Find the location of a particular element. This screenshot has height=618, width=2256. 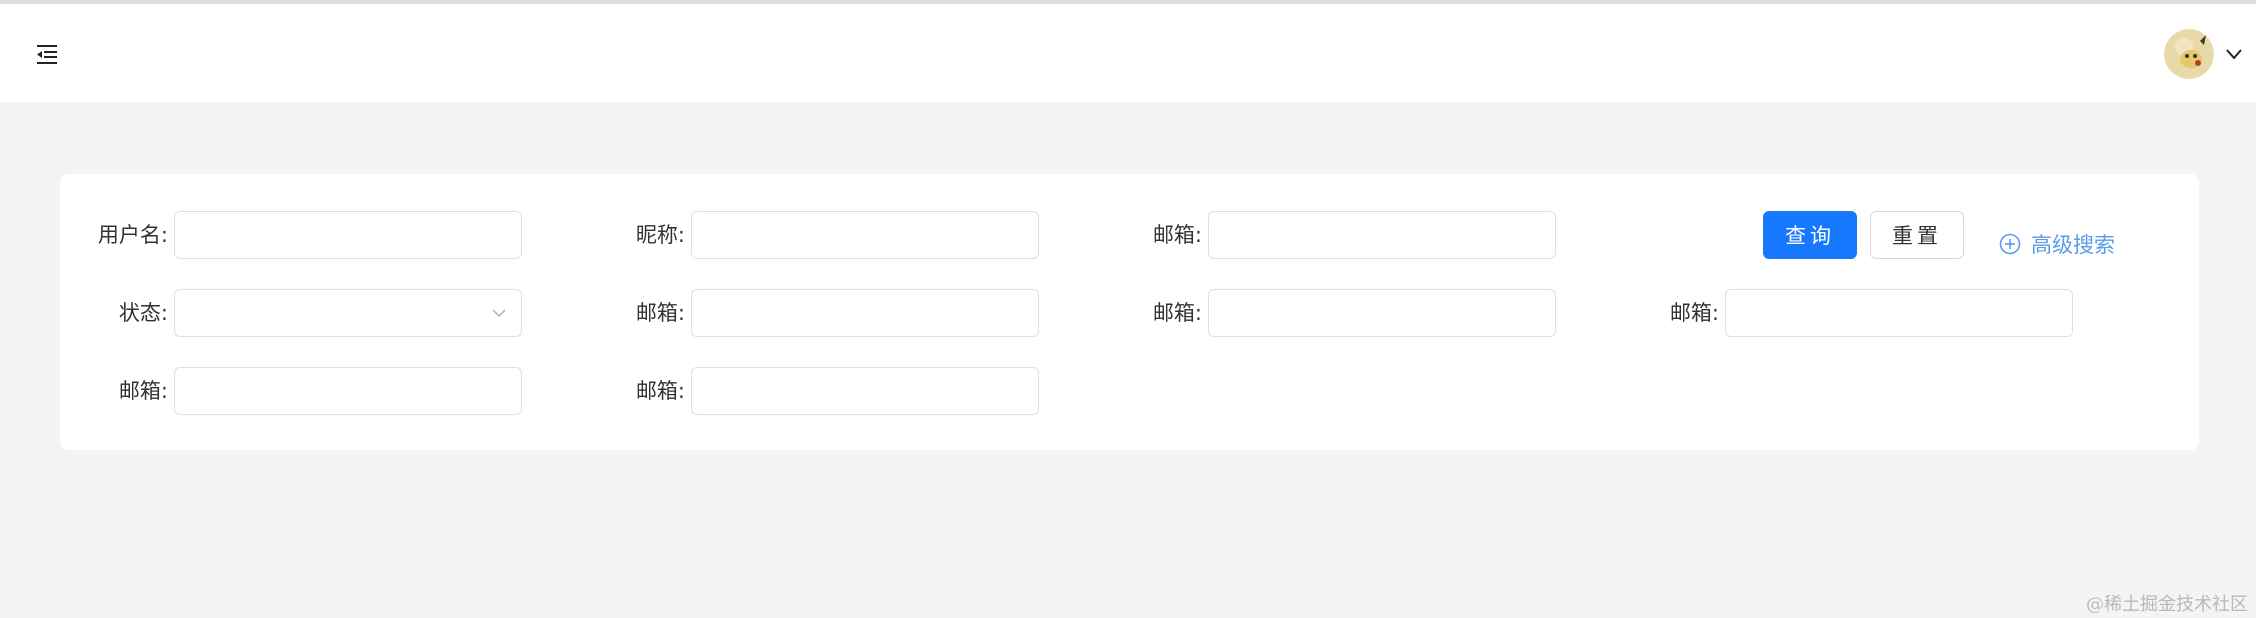

email-field-5: 邮箱: is located at coordinates (320, 391).